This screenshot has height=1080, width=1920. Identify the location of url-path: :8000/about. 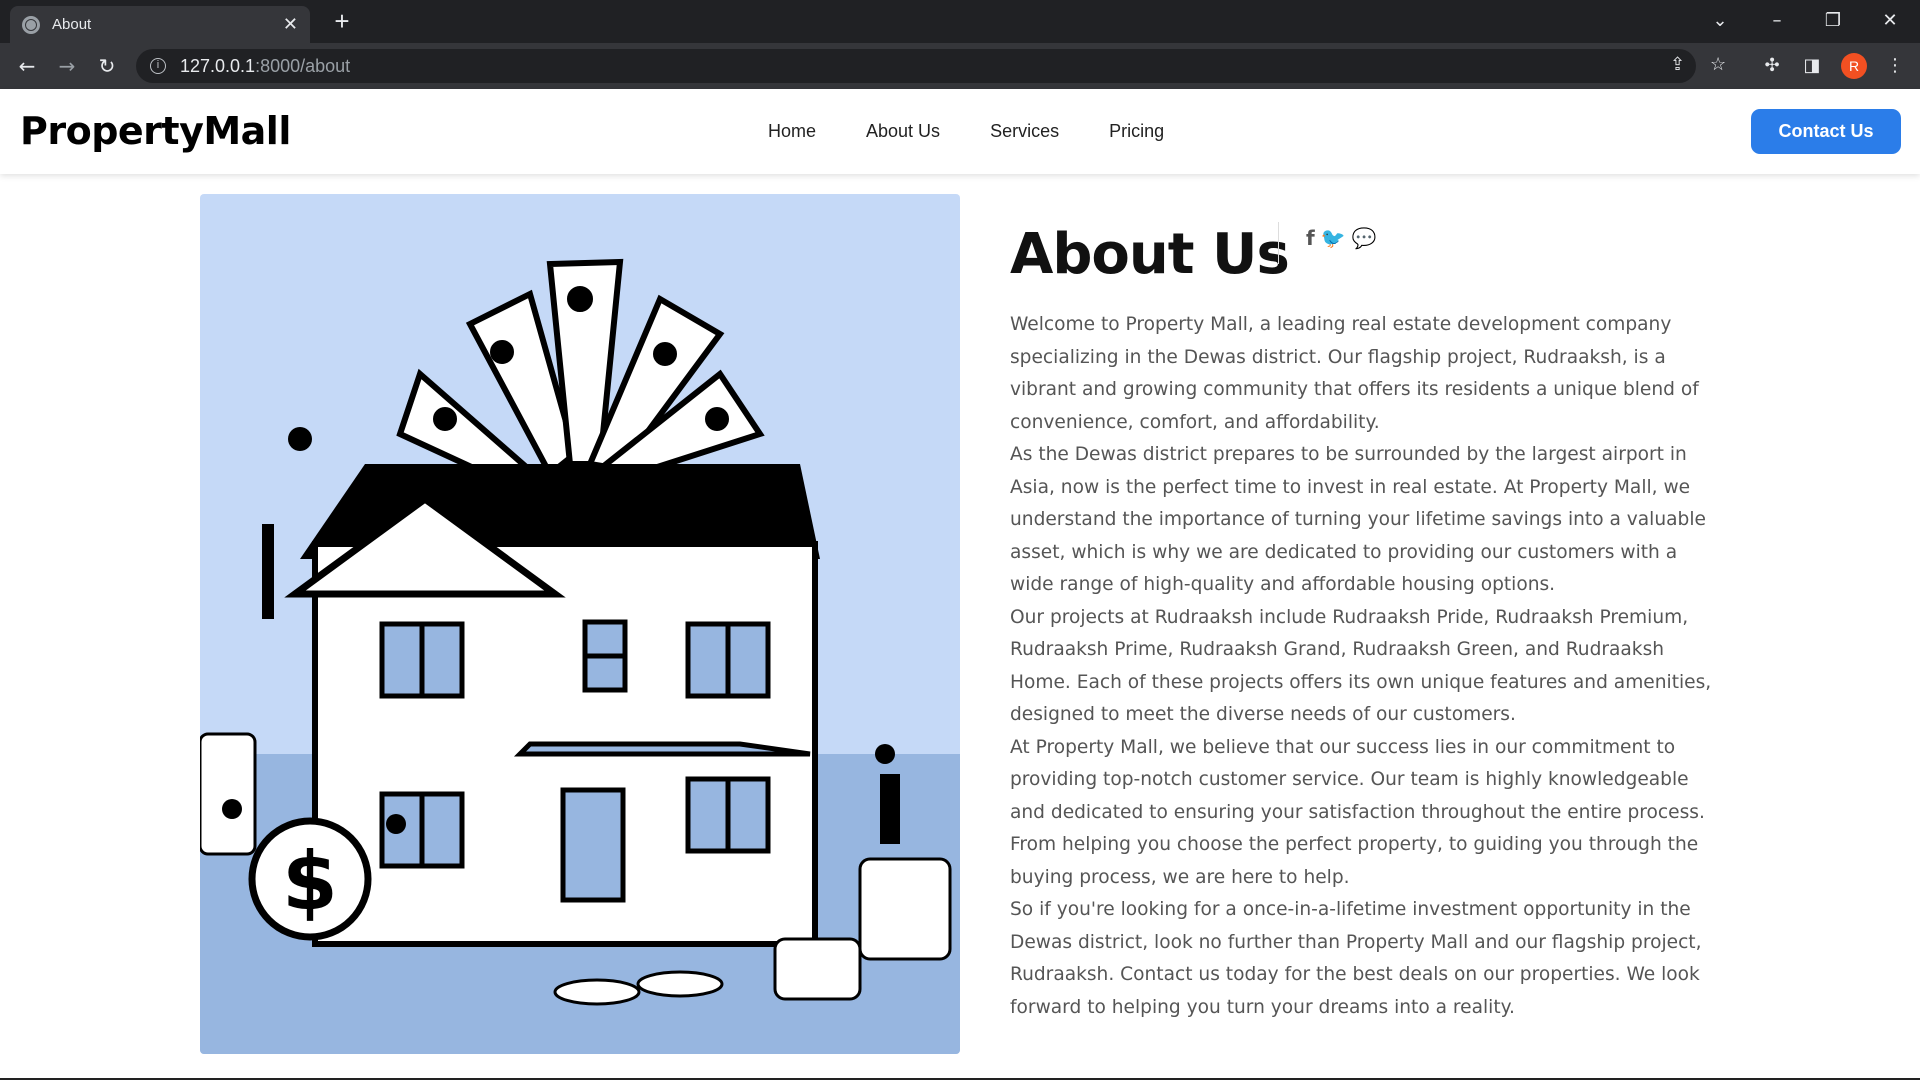
(303, 65).